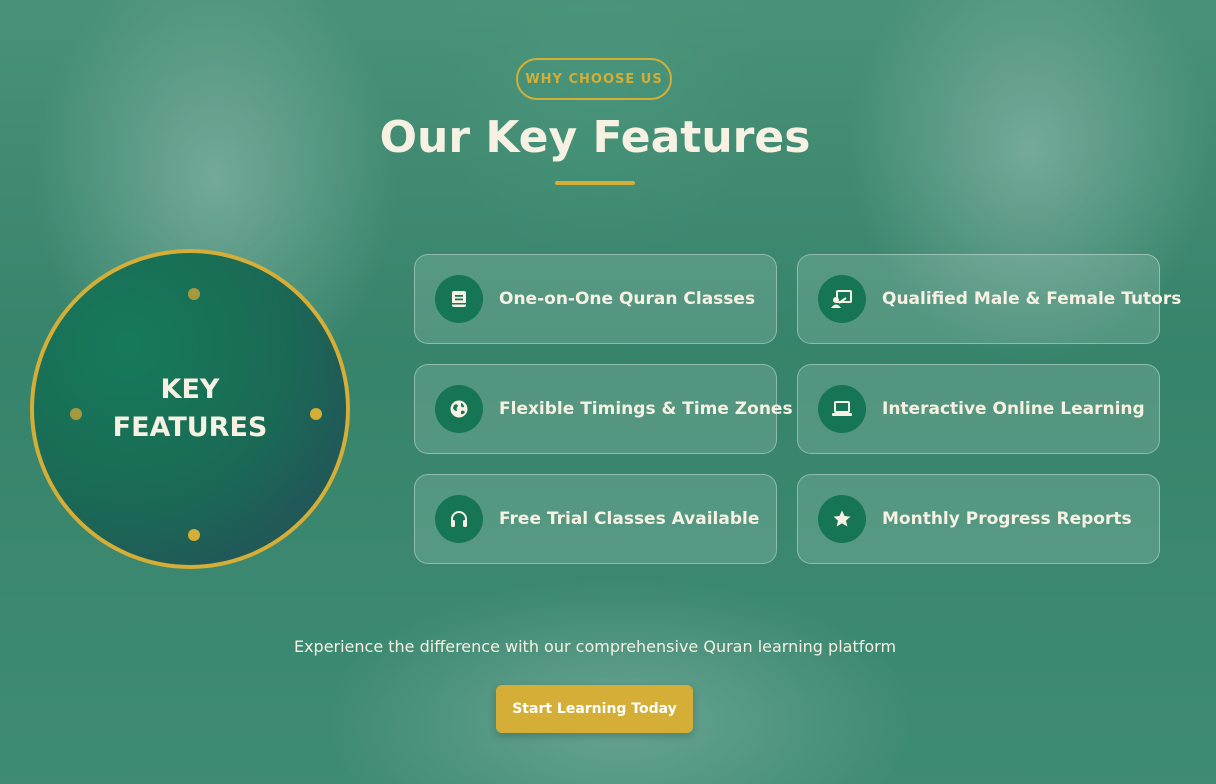 Image resolution: width=1216 pixels, height=784 pixels. What do you see at coordinates (459, 299) in the screenshot?
I see `book-icon` at bounding box center [459, 299].